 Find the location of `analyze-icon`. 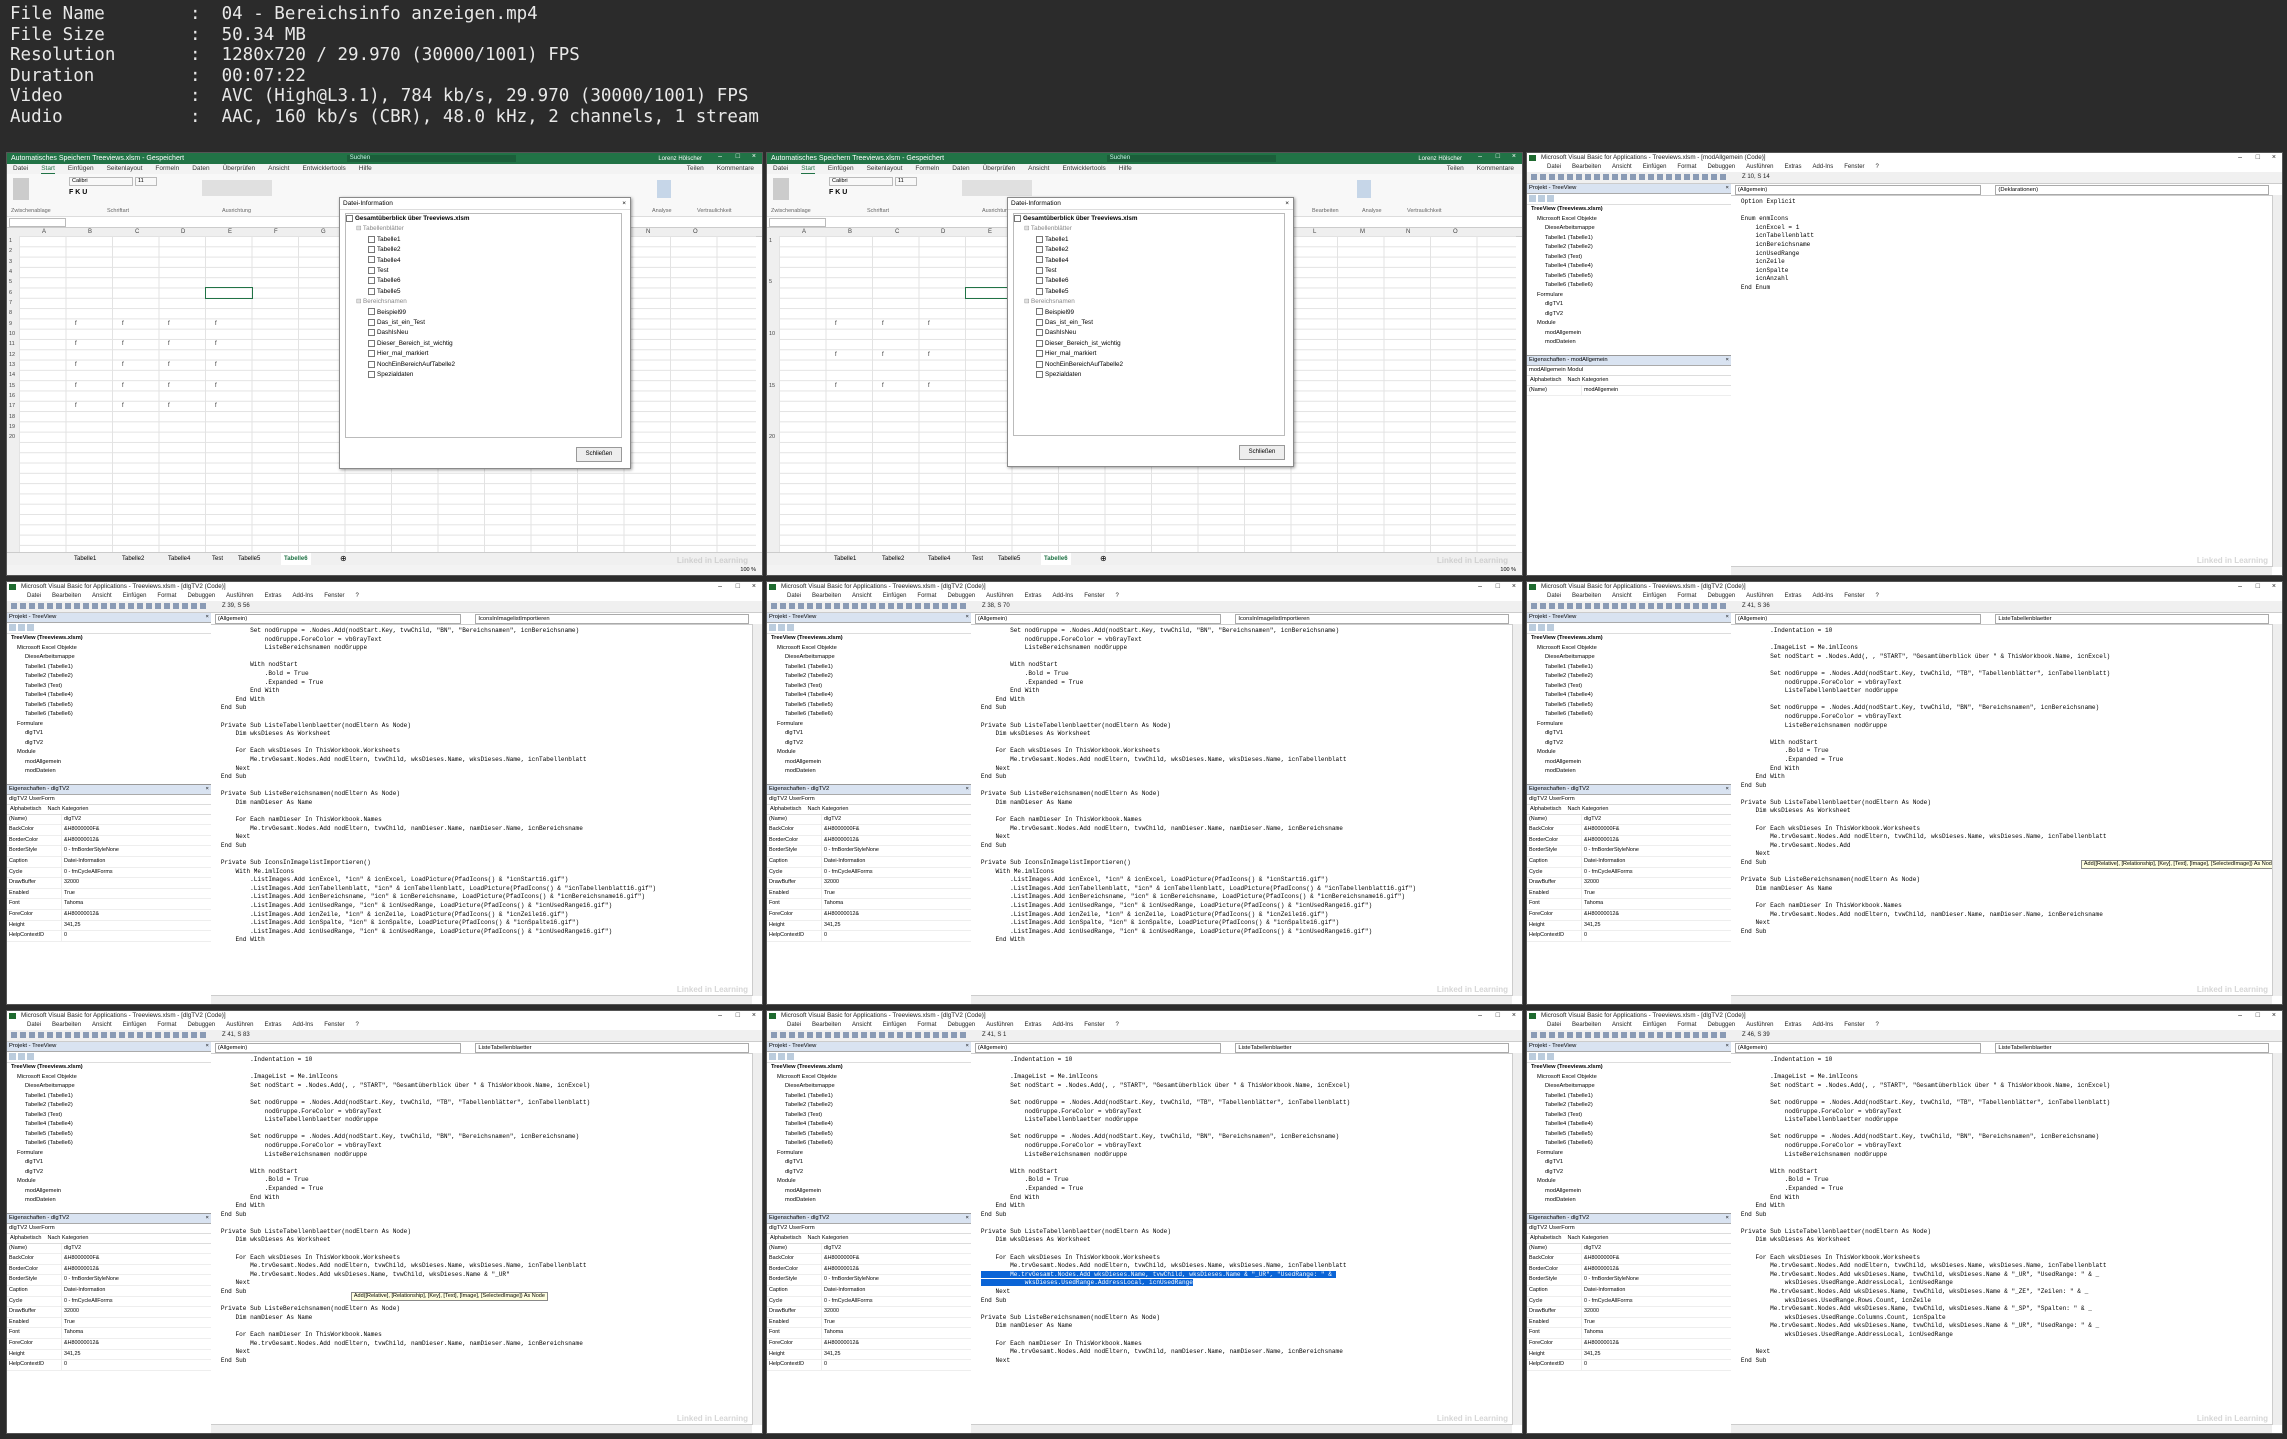

analyze-icon is located at coordinates (664, 189).